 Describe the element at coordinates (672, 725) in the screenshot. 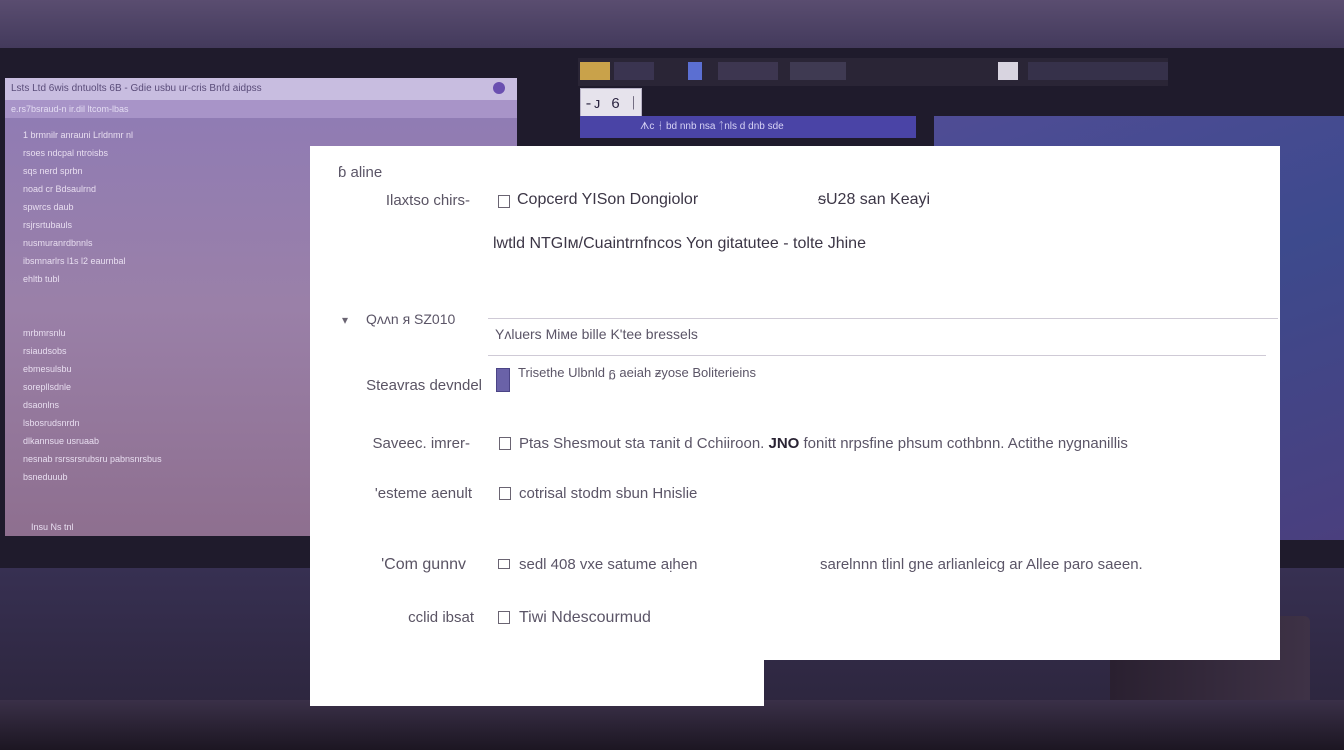

I see `desk` at that location.